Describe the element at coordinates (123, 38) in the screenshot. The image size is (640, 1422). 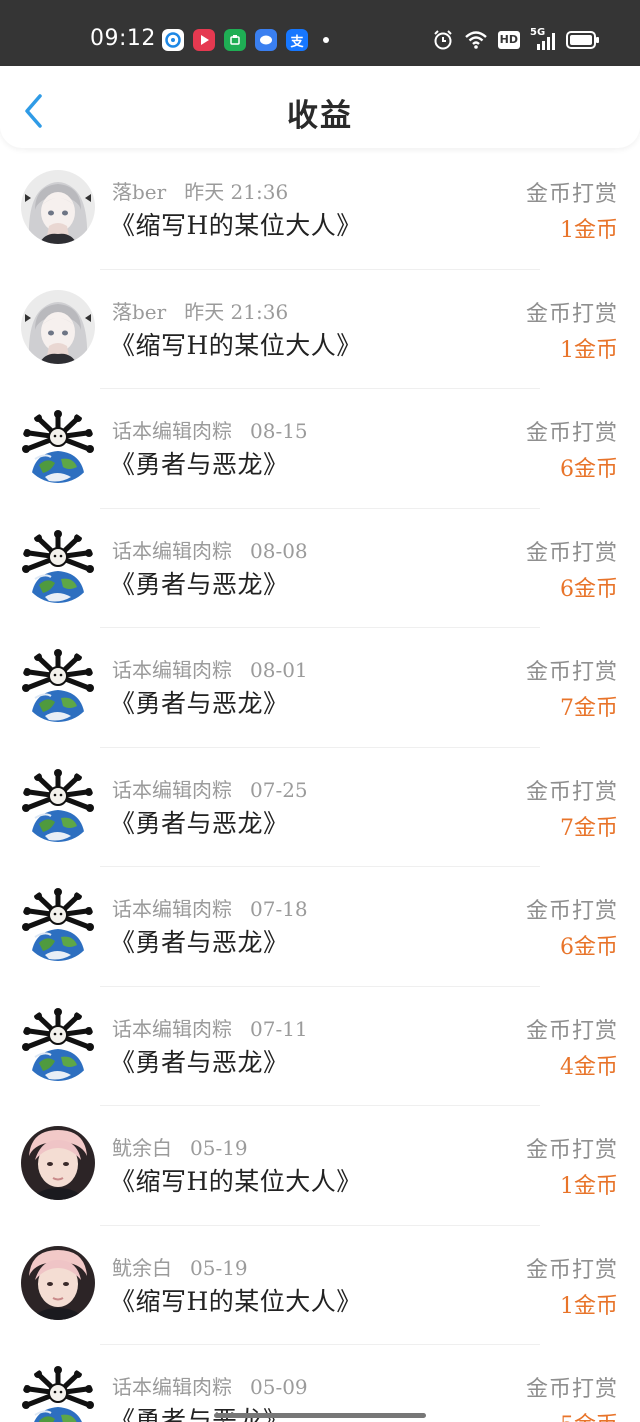
I see `status-time: 09:12` at that location.